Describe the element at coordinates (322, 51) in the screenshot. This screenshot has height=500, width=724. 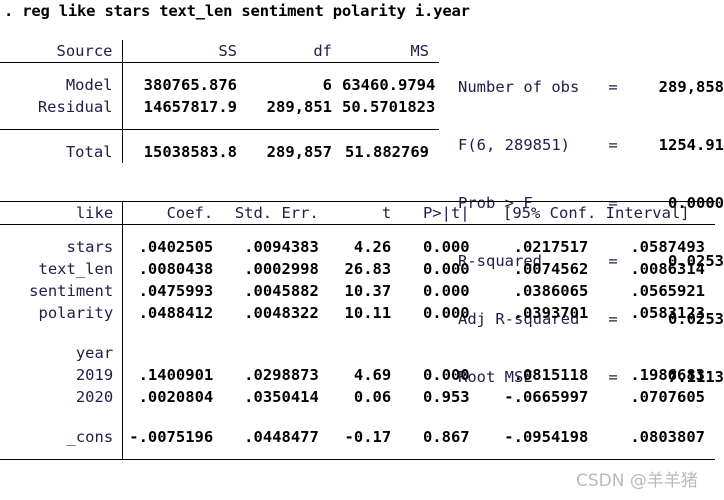
I see `anova-header-df: df` at that location.